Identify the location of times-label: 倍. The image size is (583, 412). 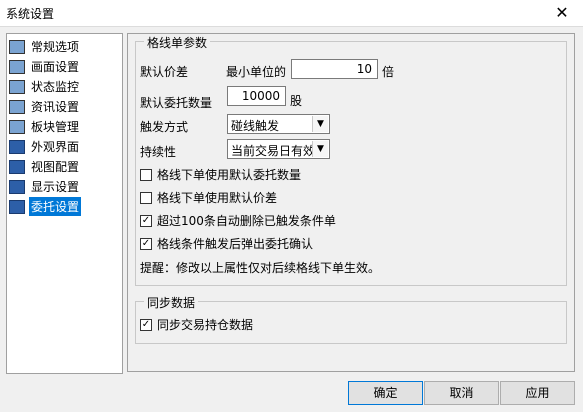
(388, 72).